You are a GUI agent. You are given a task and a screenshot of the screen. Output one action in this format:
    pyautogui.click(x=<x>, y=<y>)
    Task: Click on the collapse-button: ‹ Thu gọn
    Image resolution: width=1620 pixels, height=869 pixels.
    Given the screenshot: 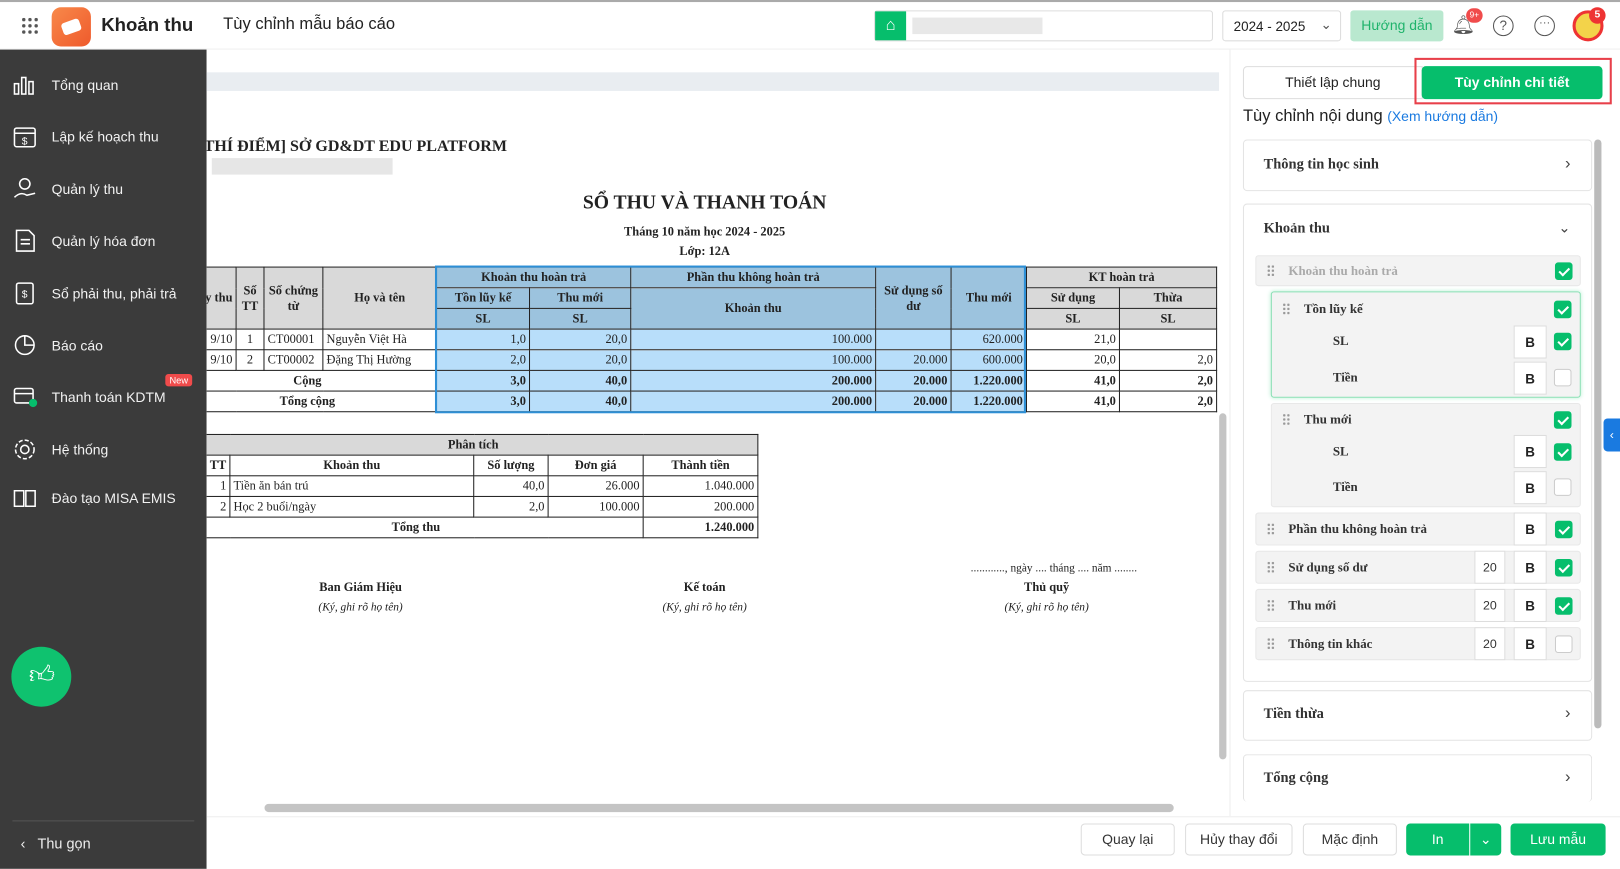 What is the action you would take?
    pyautogui.click(x=56, y=843)
    